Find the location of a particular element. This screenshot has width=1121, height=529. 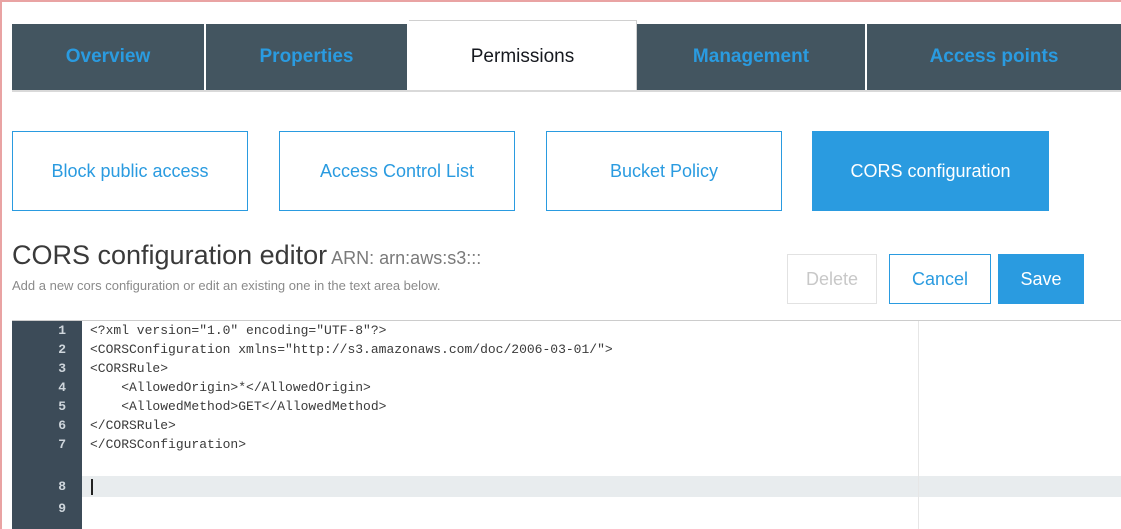

code-line: <AllowedMethod>GET</AllowedMethod> is located at coordinates (238, 406).